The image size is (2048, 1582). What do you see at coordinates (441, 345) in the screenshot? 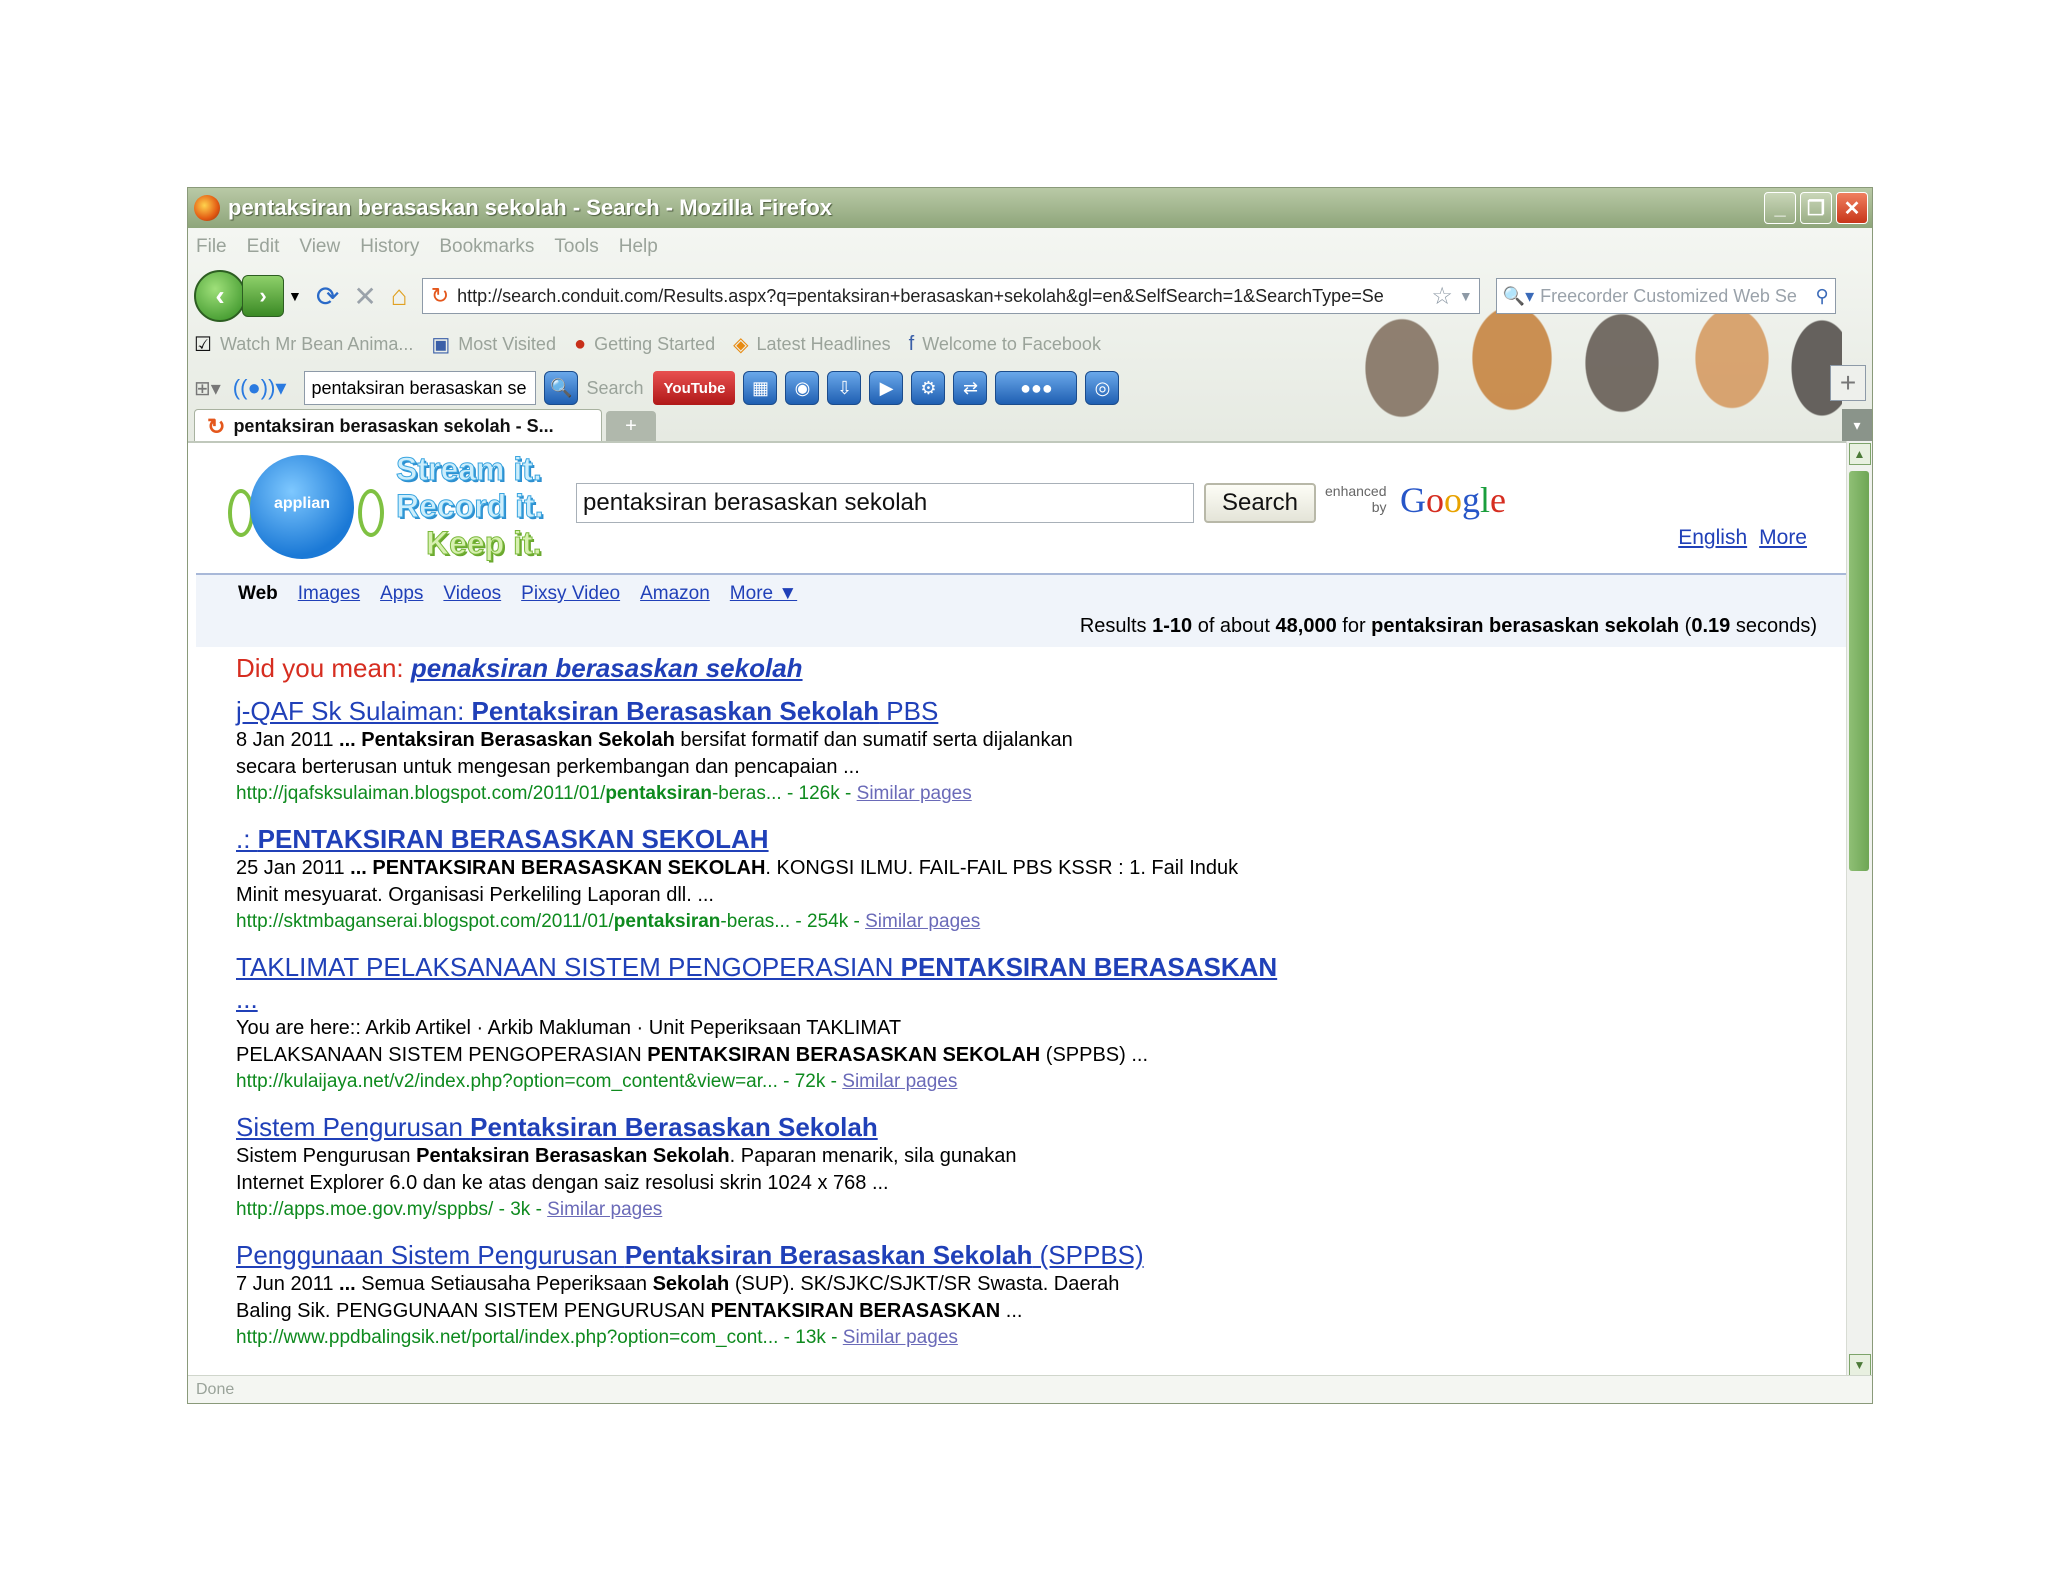
I see `folder-icon: ▣` at bounding box center [441, 345].